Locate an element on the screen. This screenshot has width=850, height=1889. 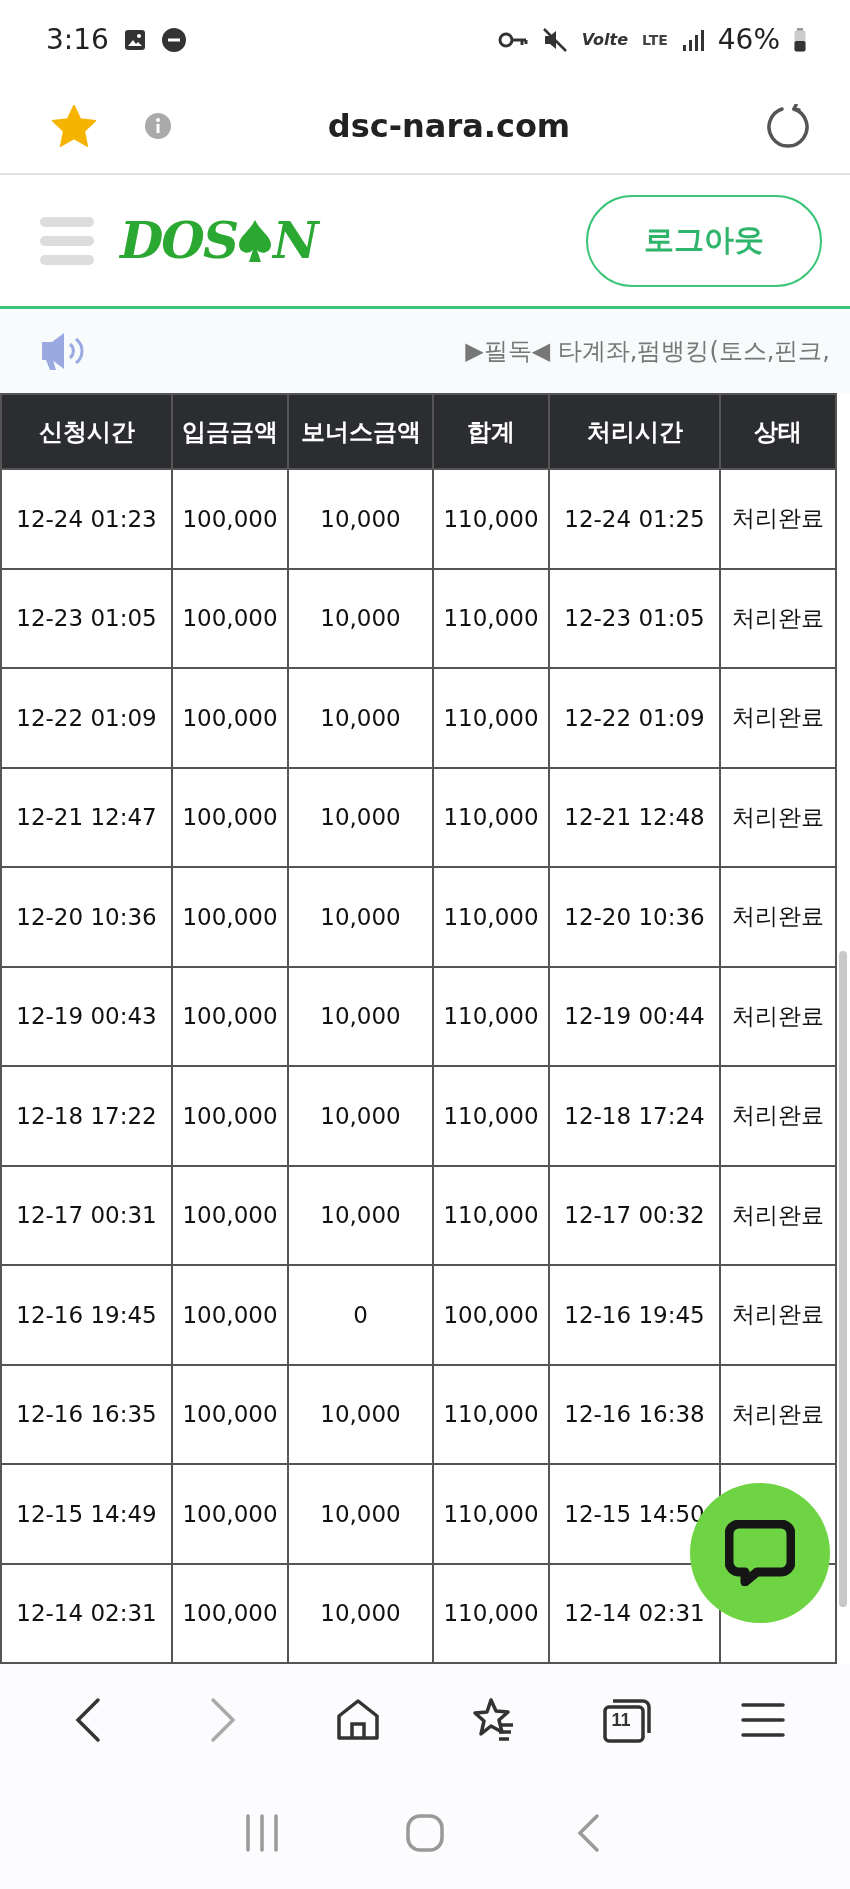
house-icon is located at coordinates (357, 1720).